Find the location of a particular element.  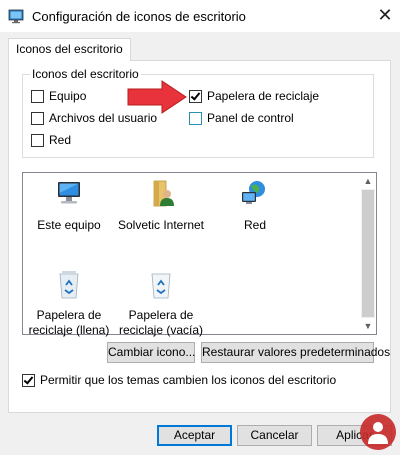

list-item-label: Este equipo is located at coordinates (69, 225).